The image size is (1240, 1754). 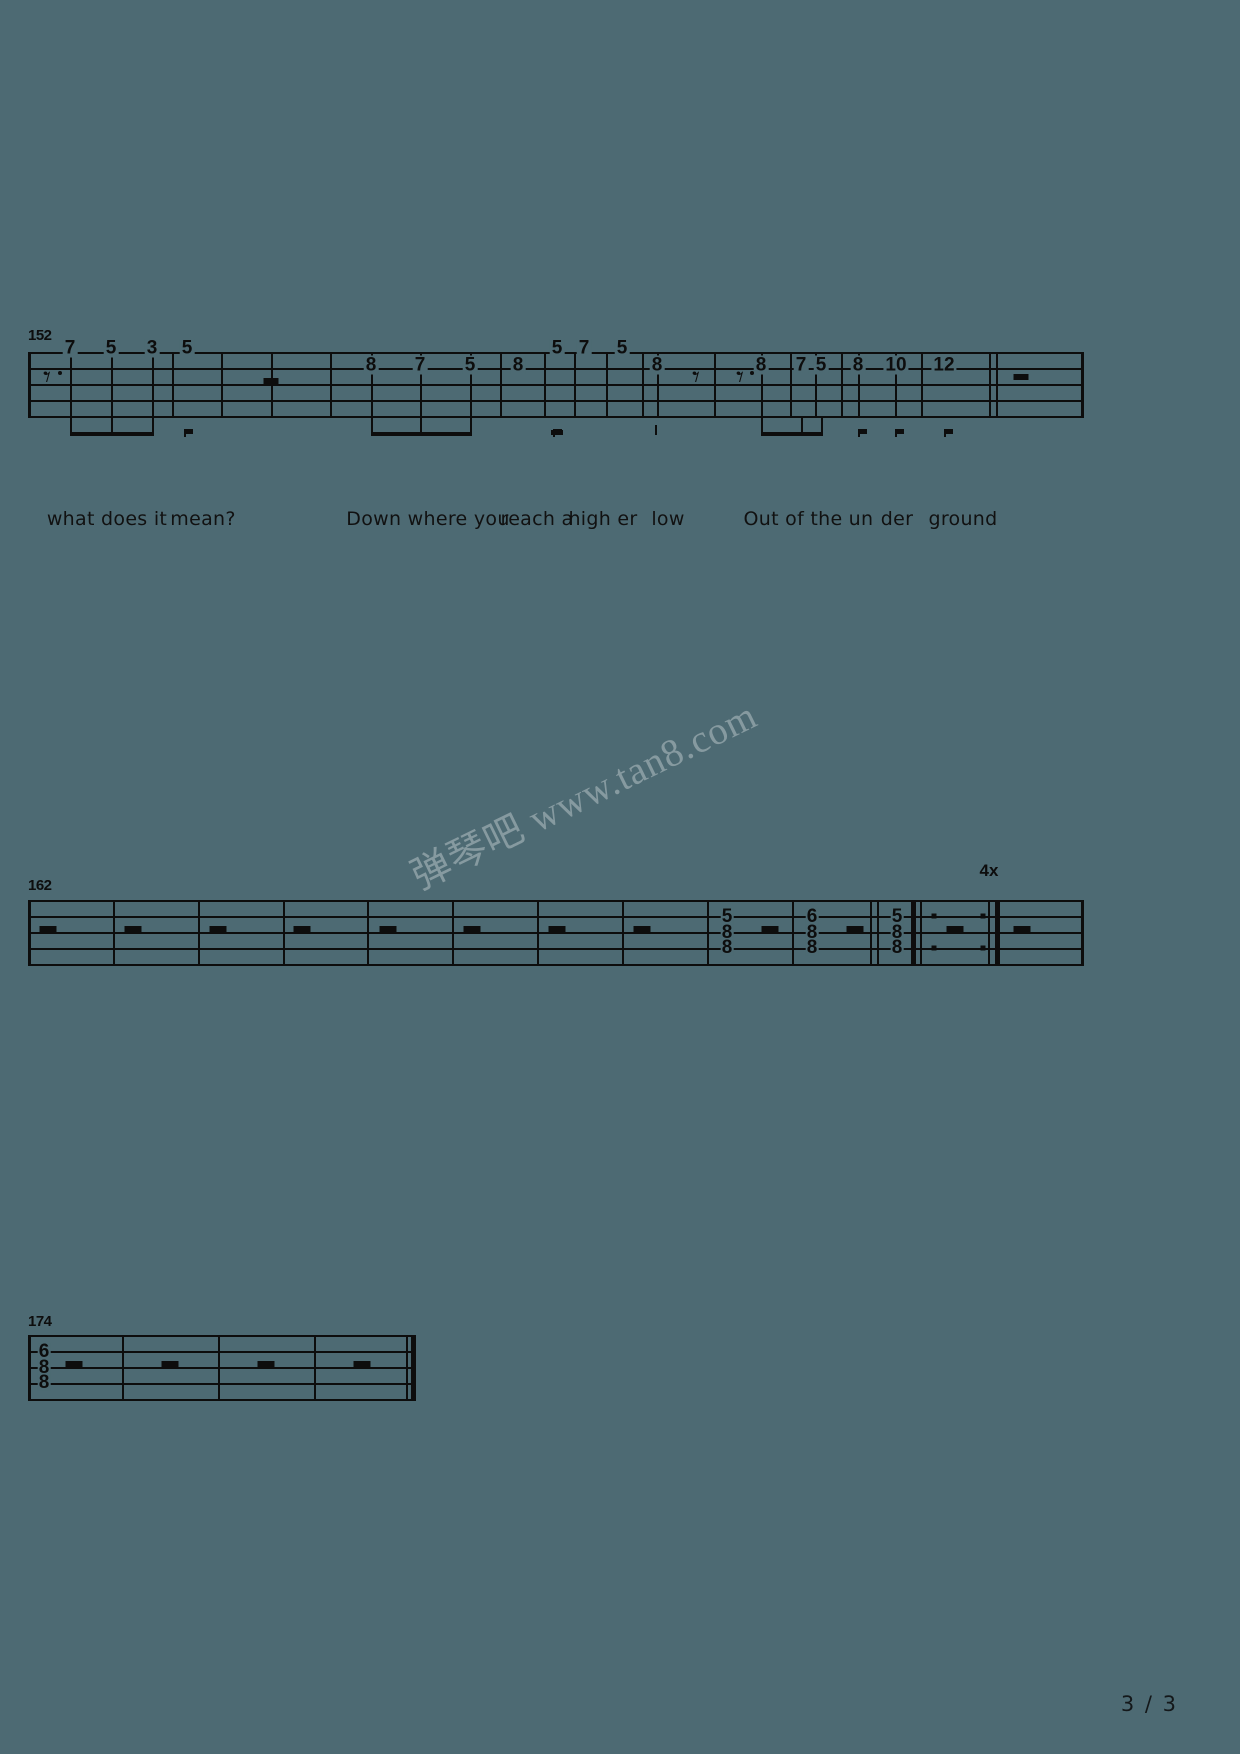 I want to click on note-beam, so click(x=792, y=434).